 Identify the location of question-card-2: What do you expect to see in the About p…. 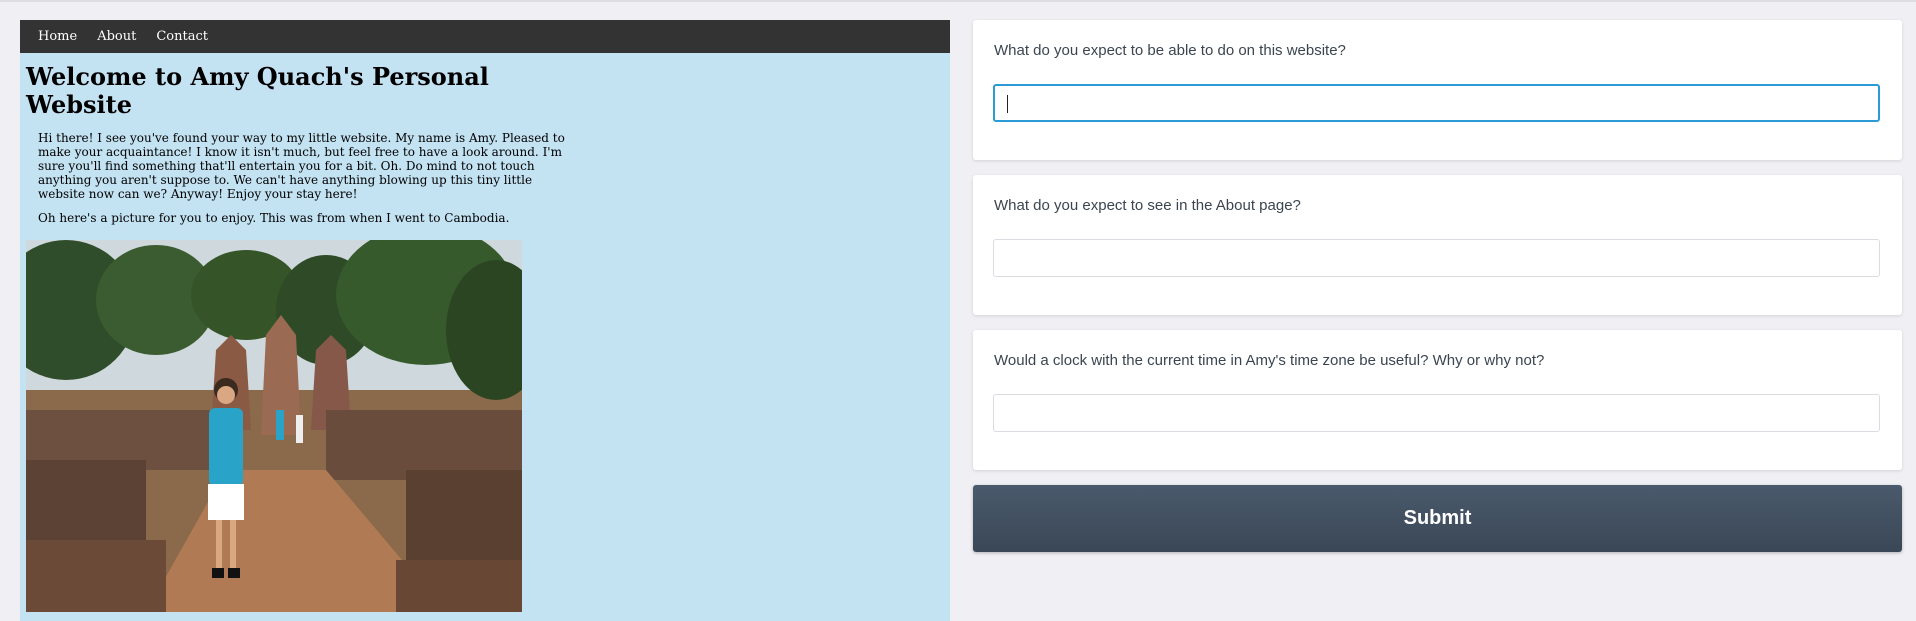
(1437, 245).